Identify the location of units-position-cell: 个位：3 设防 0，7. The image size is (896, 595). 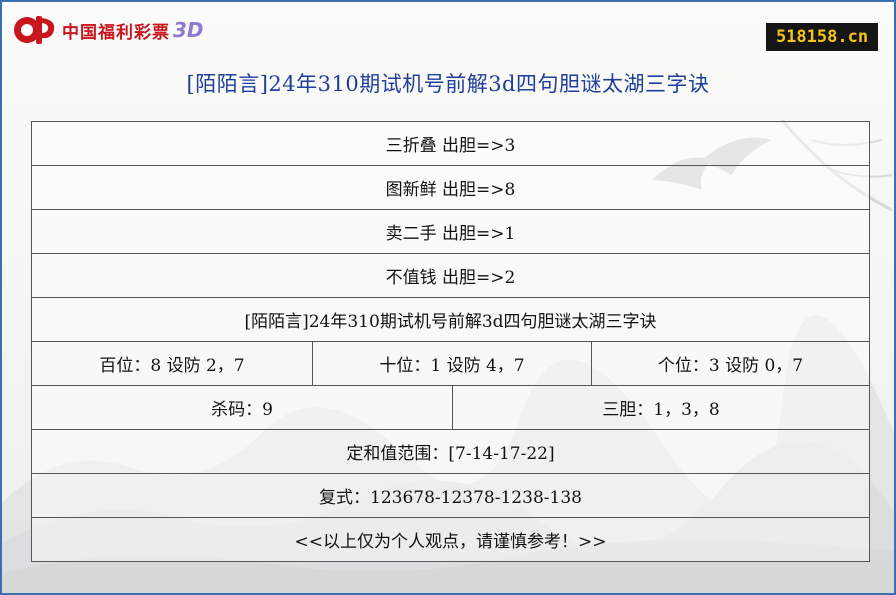
(730, 363).